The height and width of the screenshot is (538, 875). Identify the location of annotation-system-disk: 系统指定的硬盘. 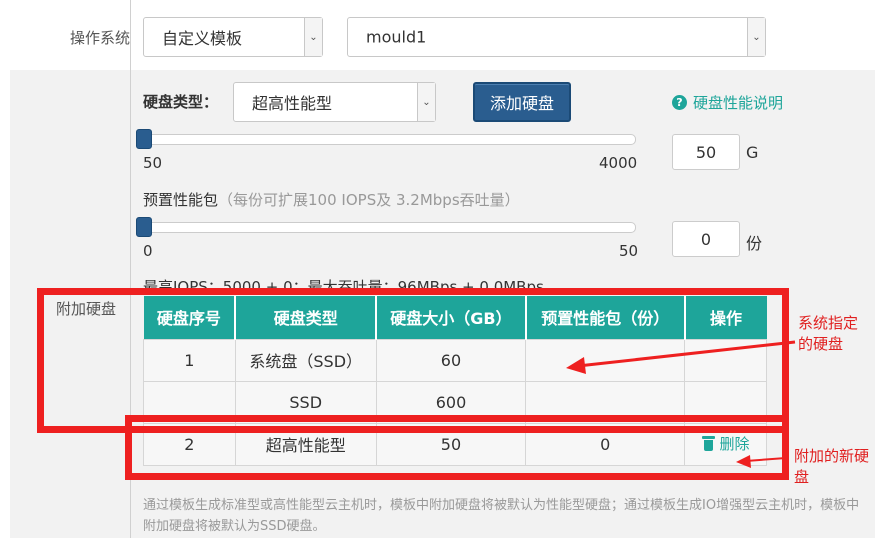
(828, 333).